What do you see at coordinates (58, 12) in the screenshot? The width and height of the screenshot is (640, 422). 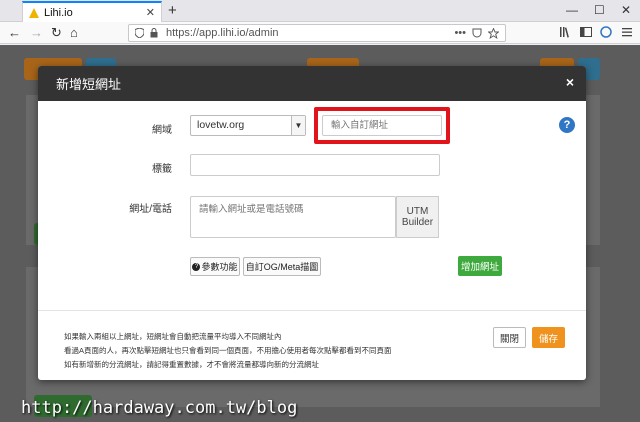 I see `tab-title: Lihi.io` at bounding box center [58, 12].